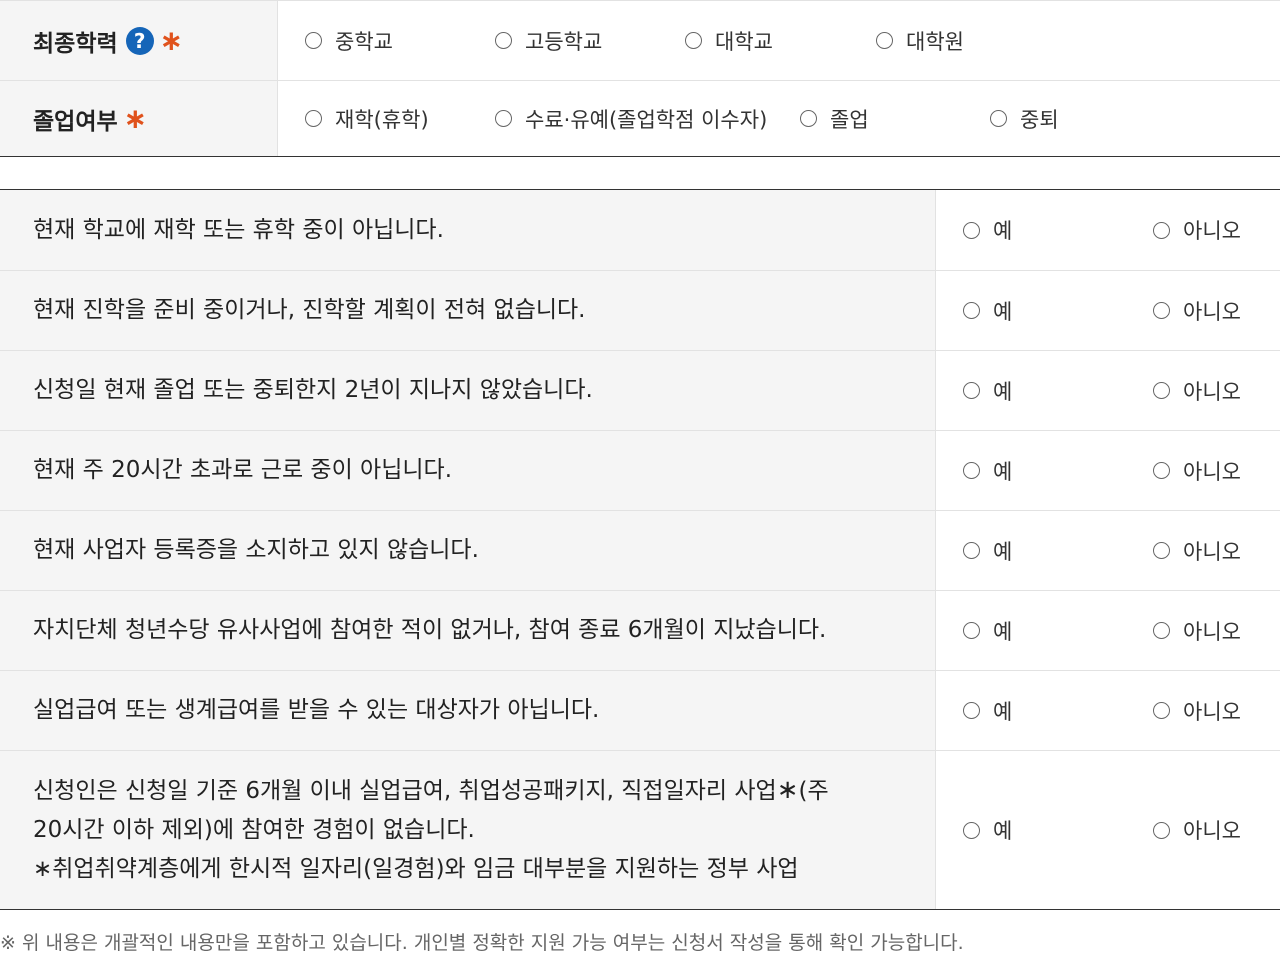 The width and height of the screenshot is (1280, 958). I want to click on question-line-1-tail: (주, so click(813, 791).